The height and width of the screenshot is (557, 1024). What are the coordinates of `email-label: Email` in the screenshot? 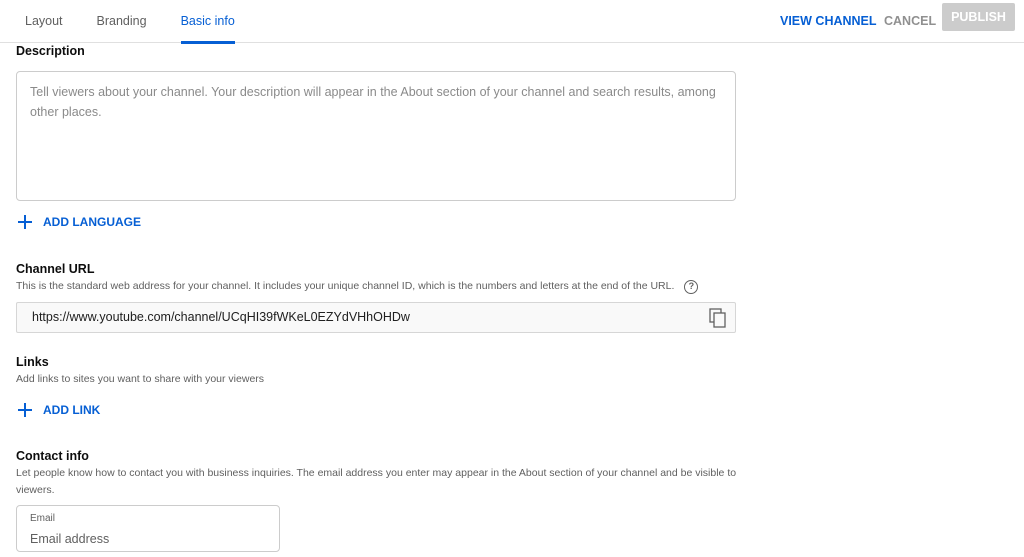 It's located at (43, 518).